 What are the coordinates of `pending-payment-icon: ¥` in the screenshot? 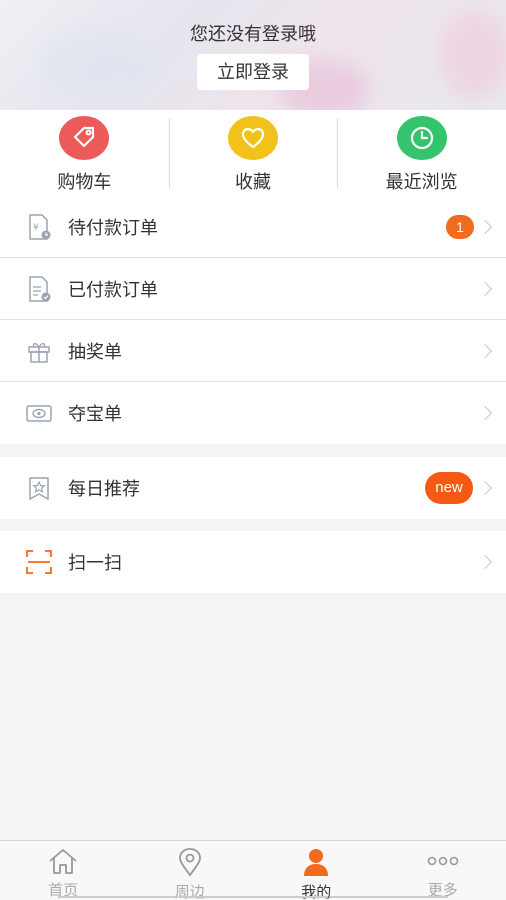 It's located at (39, 227).